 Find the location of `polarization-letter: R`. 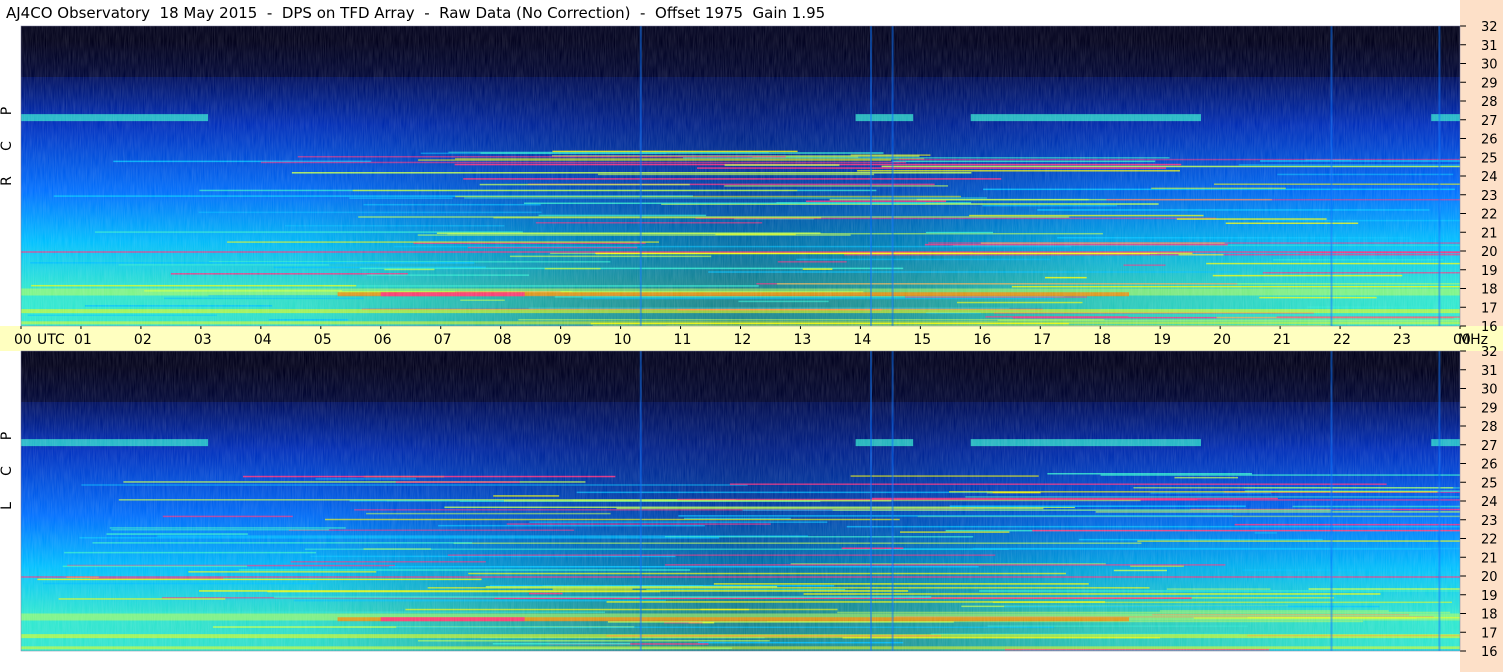

polarization-letter: R is located at coordinates (7, 181).